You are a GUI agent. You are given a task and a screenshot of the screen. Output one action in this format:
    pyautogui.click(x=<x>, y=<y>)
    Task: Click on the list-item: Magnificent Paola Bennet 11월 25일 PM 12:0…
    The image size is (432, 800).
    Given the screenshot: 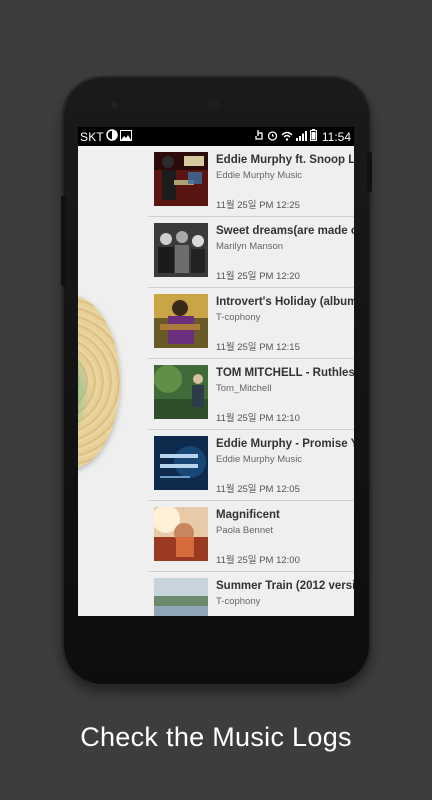 What is the action you would take?
    pyautogui.click(x=251, y=536)
    